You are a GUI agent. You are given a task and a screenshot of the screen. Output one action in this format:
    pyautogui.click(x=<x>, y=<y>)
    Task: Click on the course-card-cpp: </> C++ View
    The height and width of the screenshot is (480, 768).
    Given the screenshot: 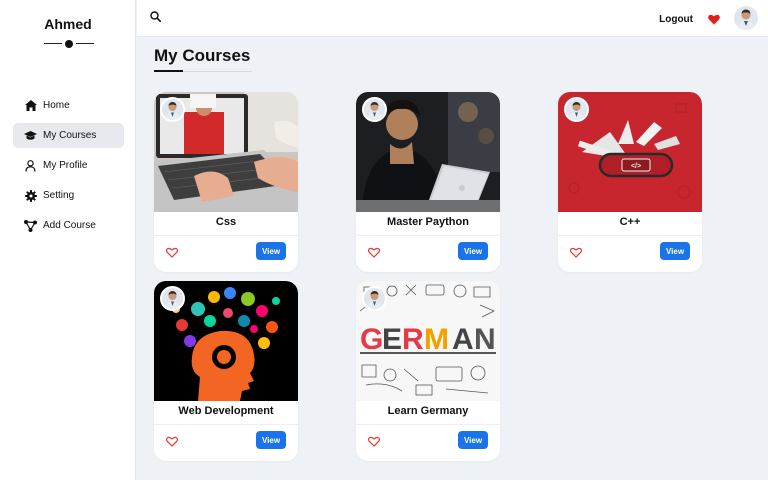 What is the action you would take?
    pyautogui.click(x=630, y=182)
    